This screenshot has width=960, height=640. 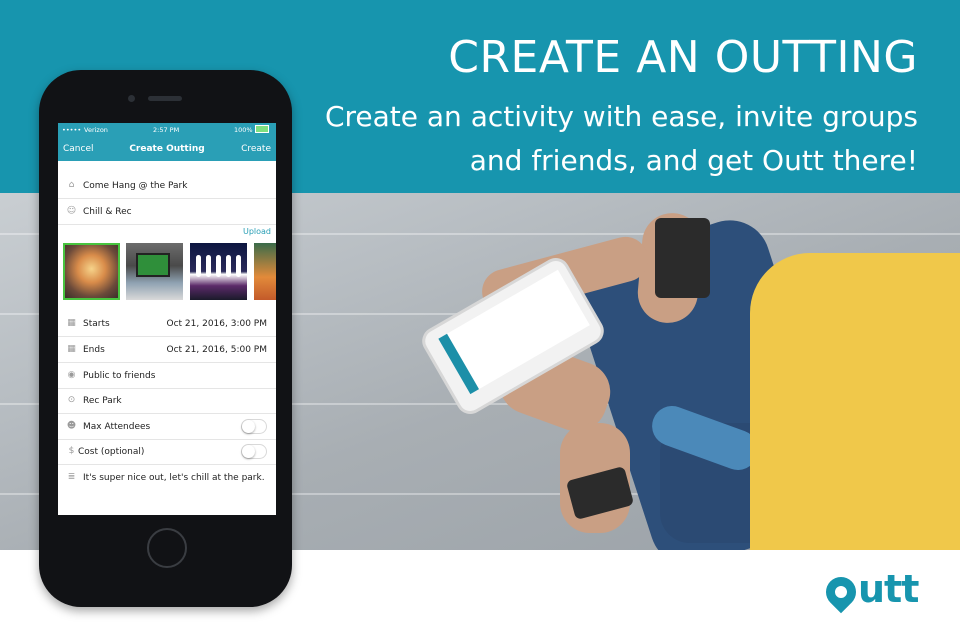 I want to click on smiley-icon: ☺, so click(x=71, y=211).